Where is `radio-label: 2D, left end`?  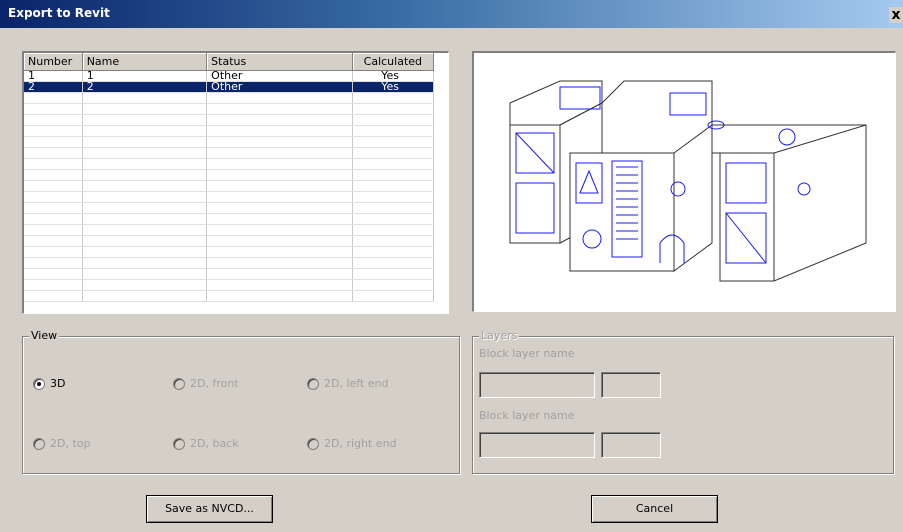
radio-label: 2D, left end is located at coordinates (356, 383).